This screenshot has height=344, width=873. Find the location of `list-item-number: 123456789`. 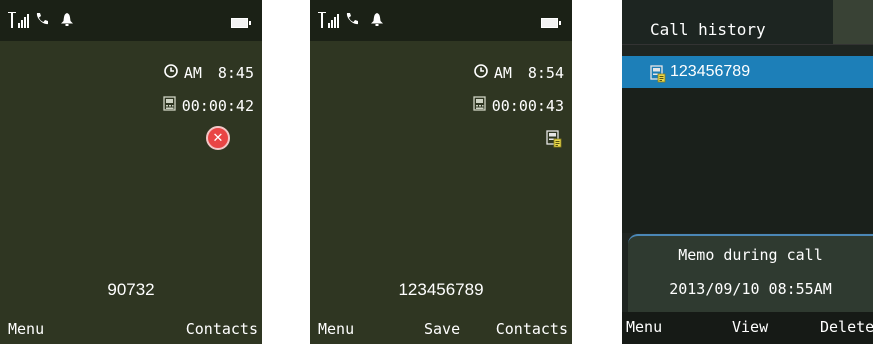

list-item-number: 123456789 is located at coordinates (710, 71).